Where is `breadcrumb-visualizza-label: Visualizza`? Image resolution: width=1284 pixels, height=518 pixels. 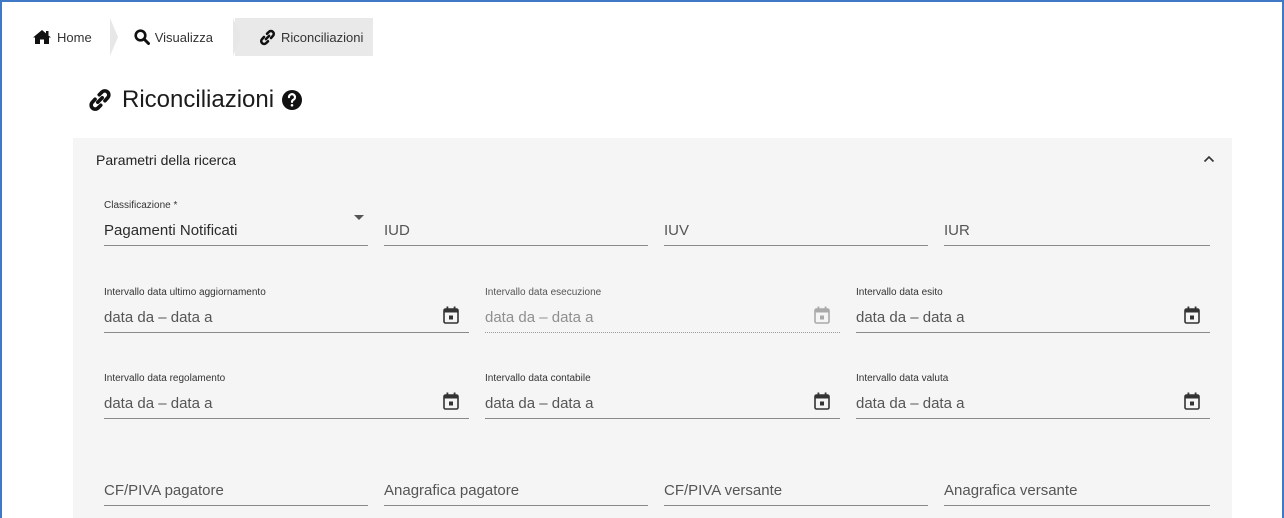 breadcrumb-visualizza-label: Visualizza is located at coordinates (183, 37).